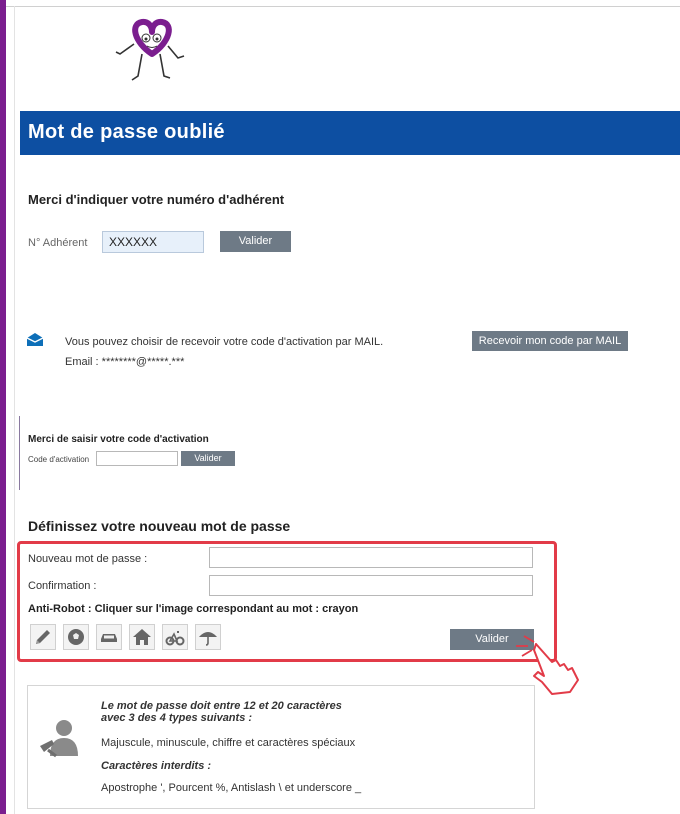 This screenshot has width=680, height=814. I want to click on confirm-password-input, so click(371, 585).